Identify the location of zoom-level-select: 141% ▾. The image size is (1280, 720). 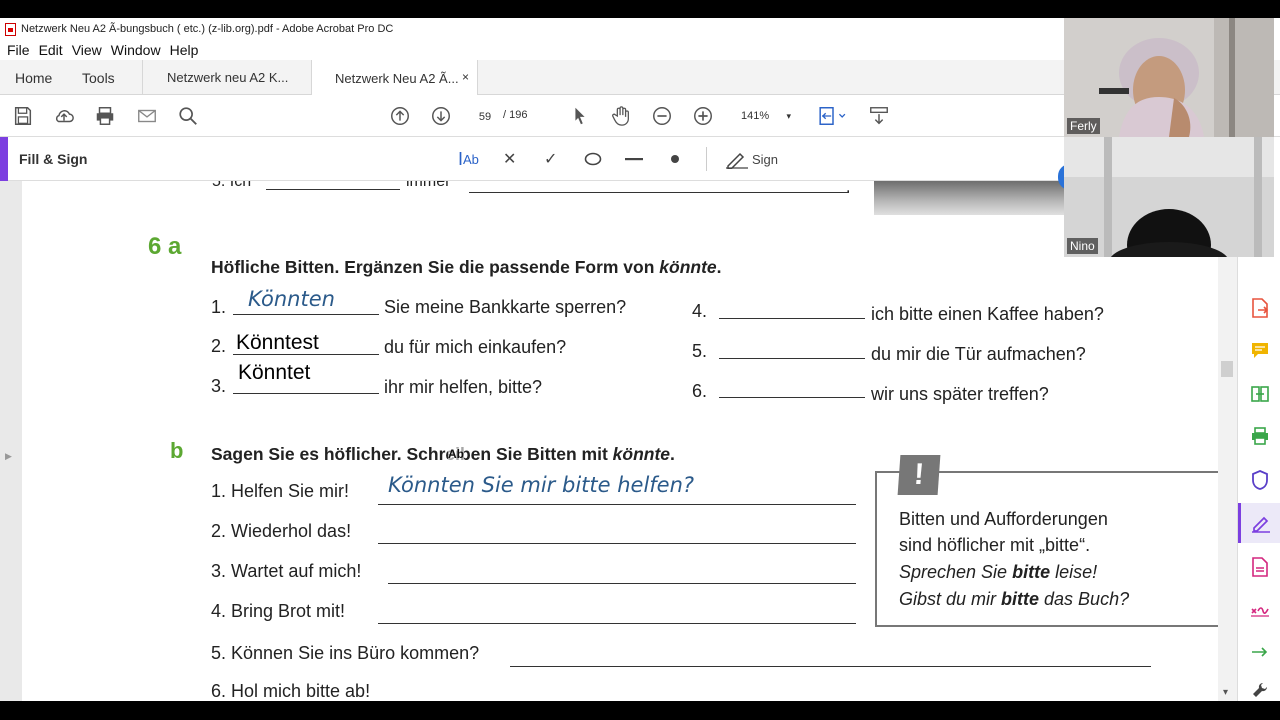
(764, 116).